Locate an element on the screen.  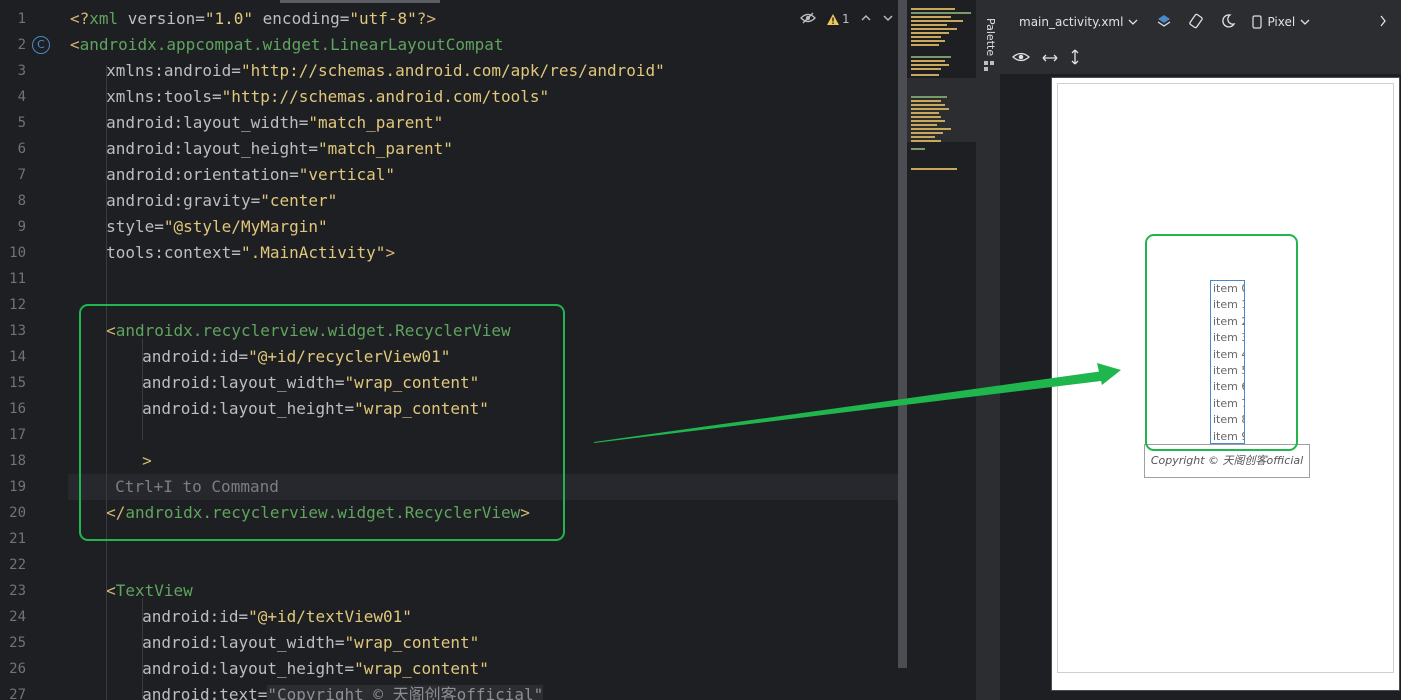
code-line: android:layout_width="match_parent" is located at coordinates (274, 123).